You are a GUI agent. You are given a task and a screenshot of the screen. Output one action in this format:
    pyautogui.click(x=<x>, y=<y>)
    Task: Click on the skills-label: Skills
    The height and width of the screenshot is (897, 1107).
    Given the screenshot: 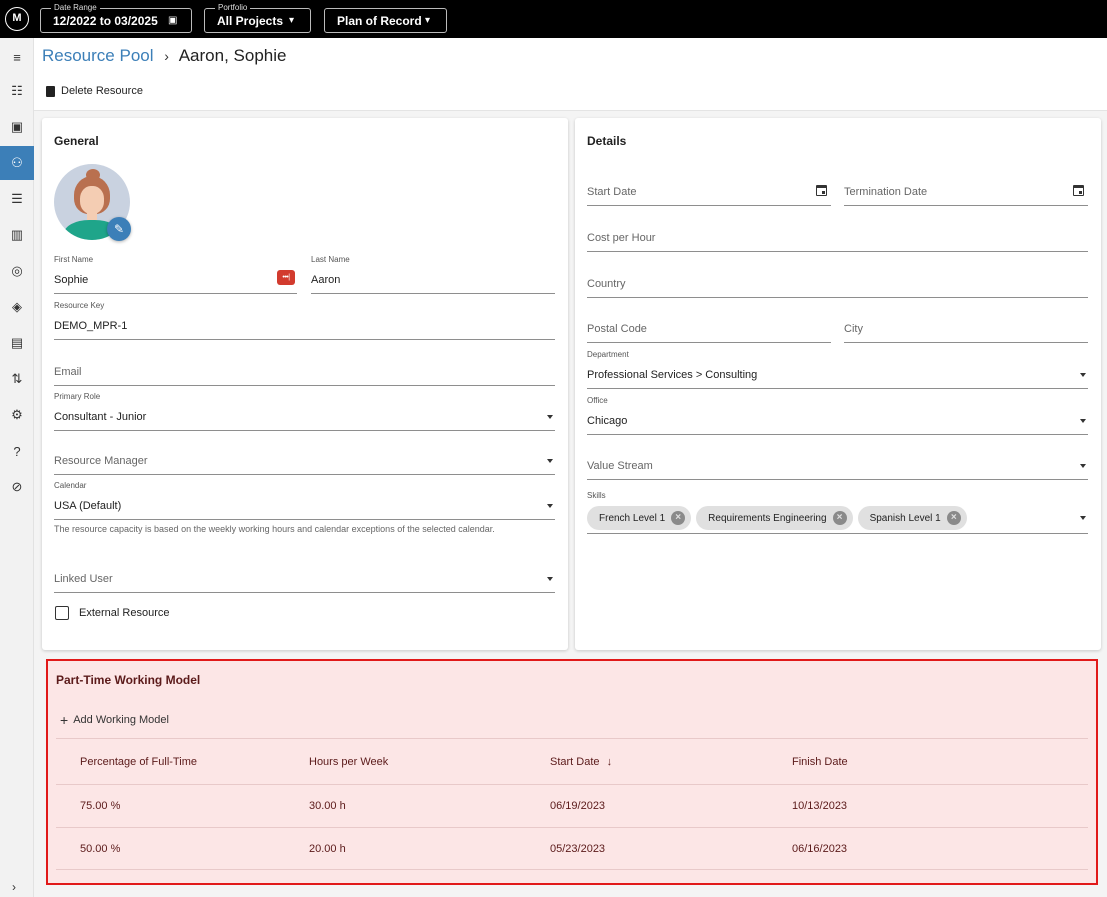 What is the action you would take?
    pyautogui.click(x=596, y=495)
    